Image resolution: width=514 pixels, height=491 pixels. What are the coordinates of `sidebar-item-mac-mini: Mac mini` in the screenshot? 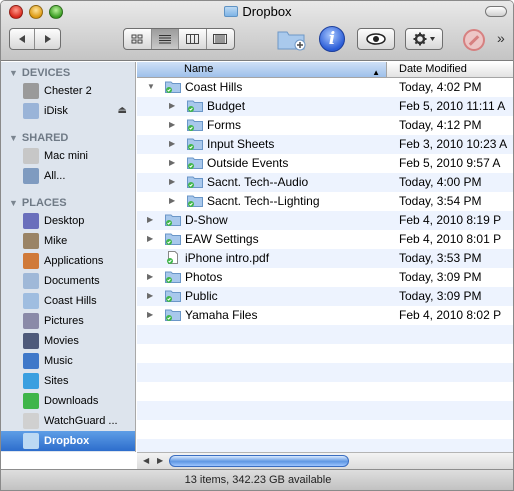 It's located at (68, 156).